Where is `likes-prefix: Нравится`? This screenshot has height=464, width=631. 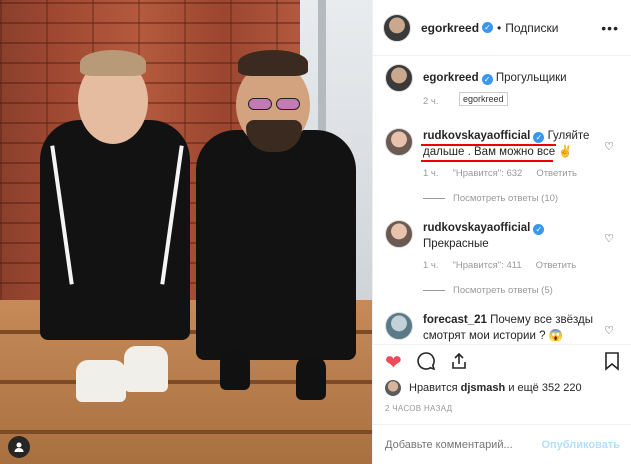
likes-prefix: Нравится is located at coordinates (433, 388).